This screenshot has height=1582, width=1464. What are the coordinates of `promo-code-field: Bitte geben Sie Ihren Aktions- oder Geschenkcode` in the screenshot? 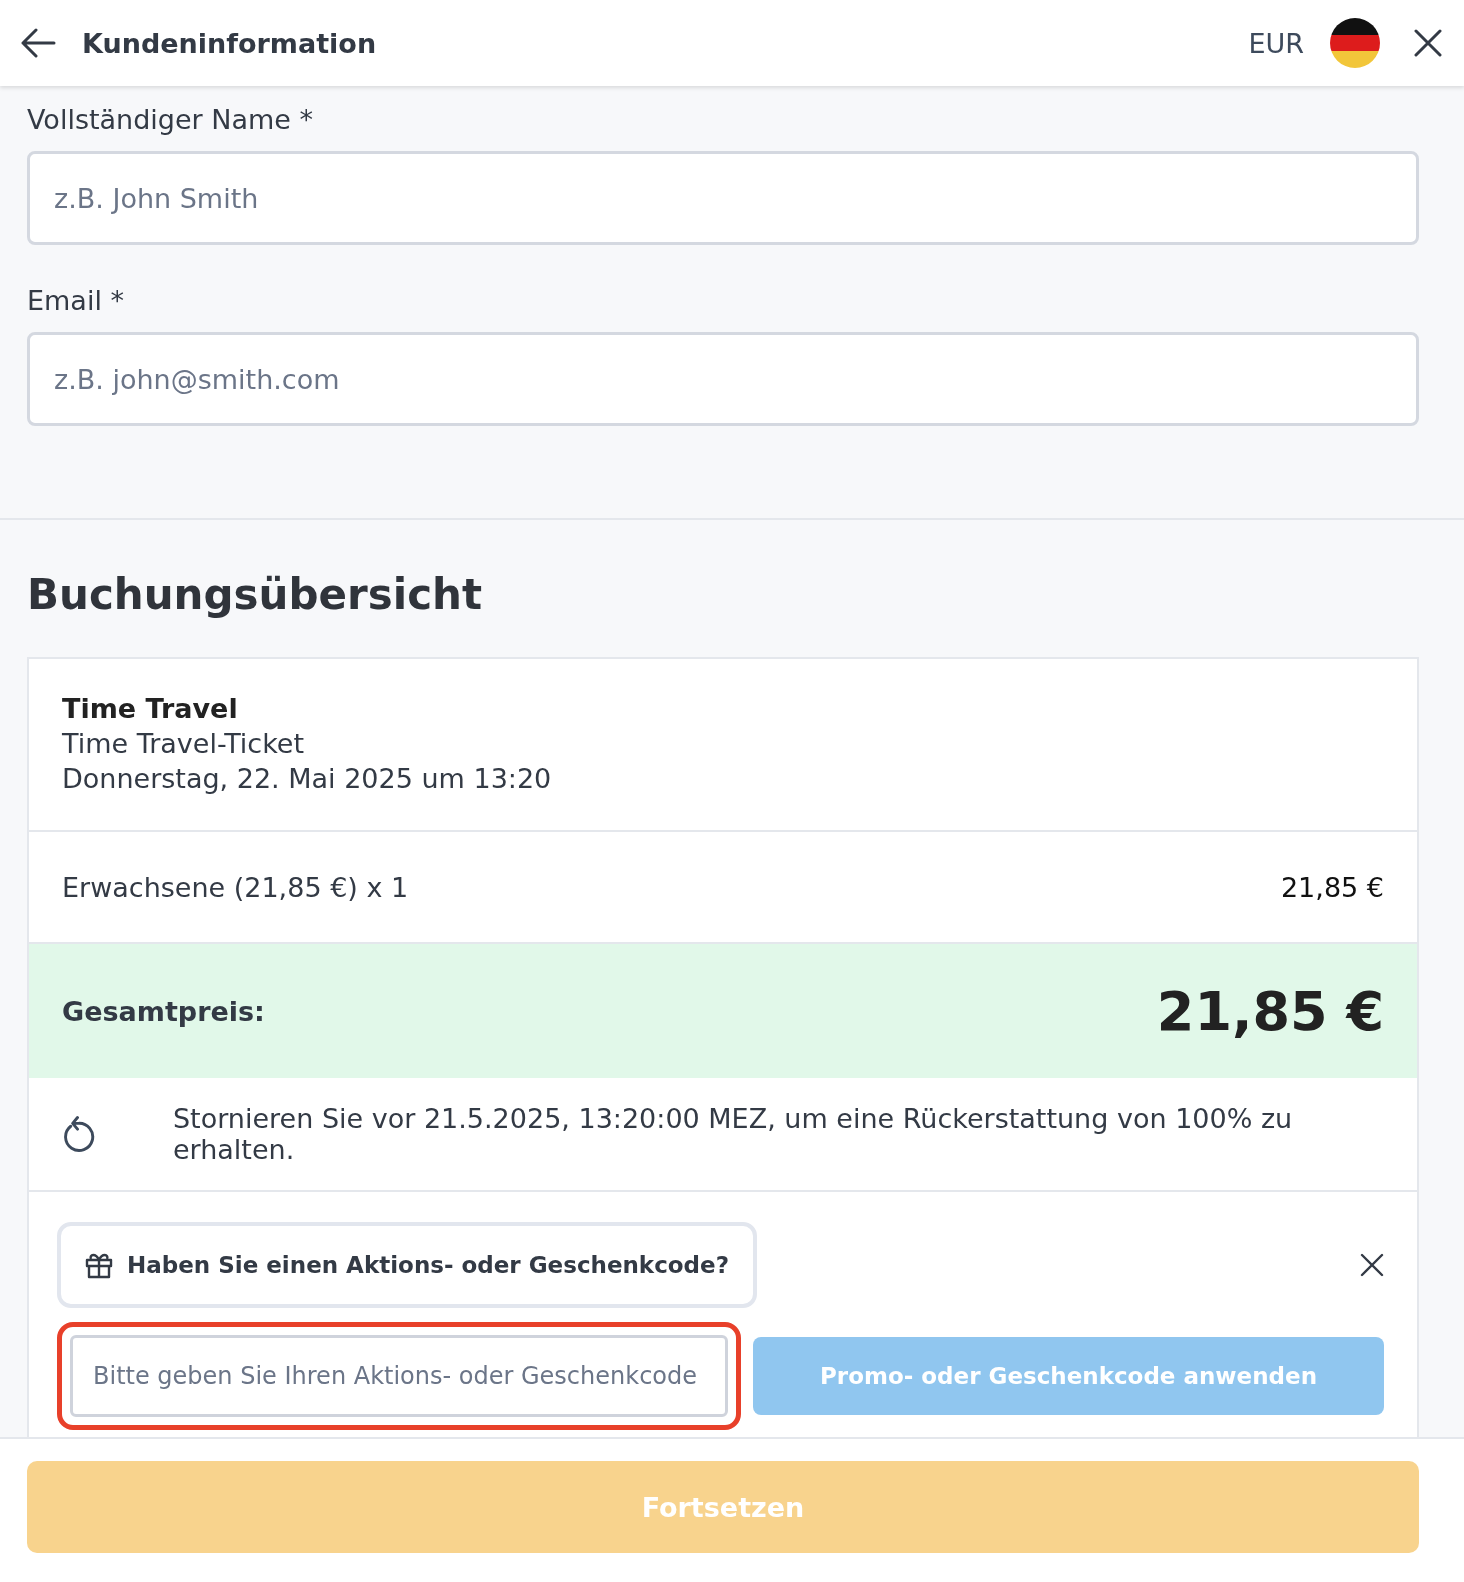 It's located at (399, 1376).